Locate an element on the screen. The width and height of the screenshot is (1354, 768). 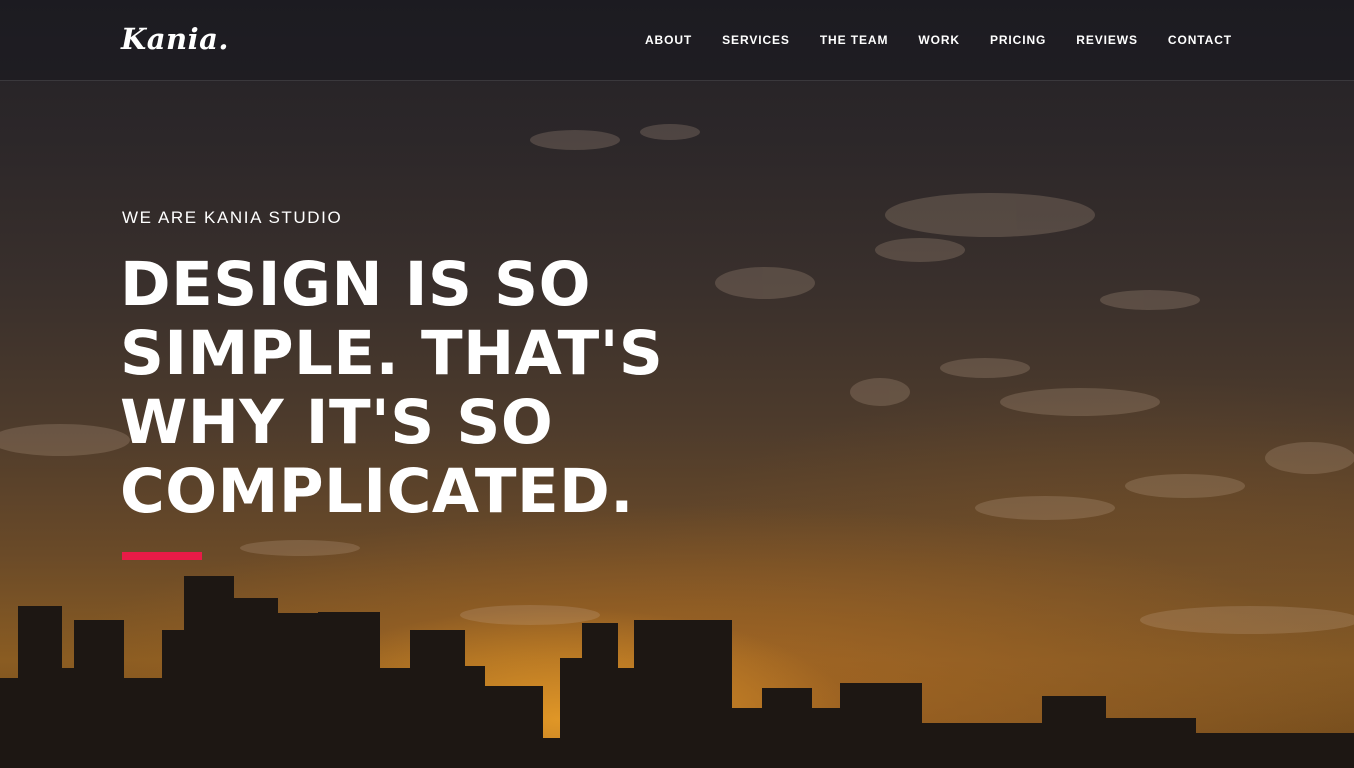
nav-item-reviews: Reviews is located at coordinates (1107, 40).